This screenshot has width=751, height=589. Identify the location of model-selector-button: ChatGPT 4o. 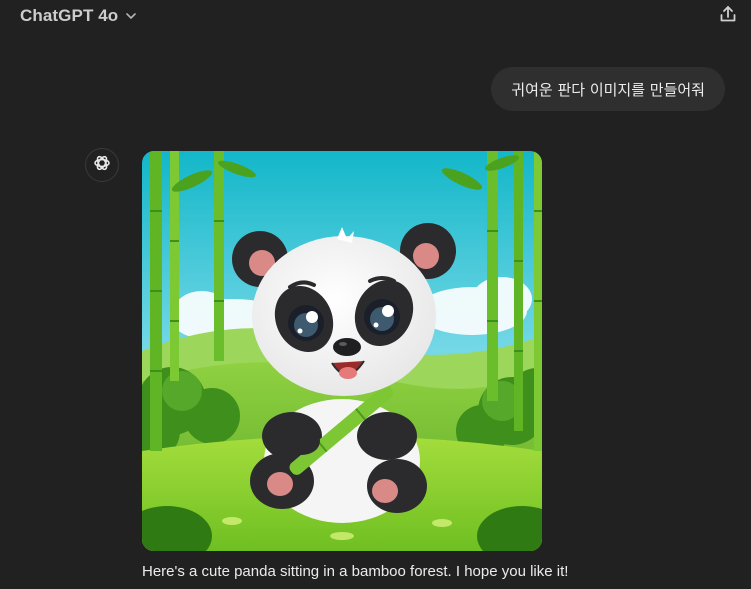
(79, 16).